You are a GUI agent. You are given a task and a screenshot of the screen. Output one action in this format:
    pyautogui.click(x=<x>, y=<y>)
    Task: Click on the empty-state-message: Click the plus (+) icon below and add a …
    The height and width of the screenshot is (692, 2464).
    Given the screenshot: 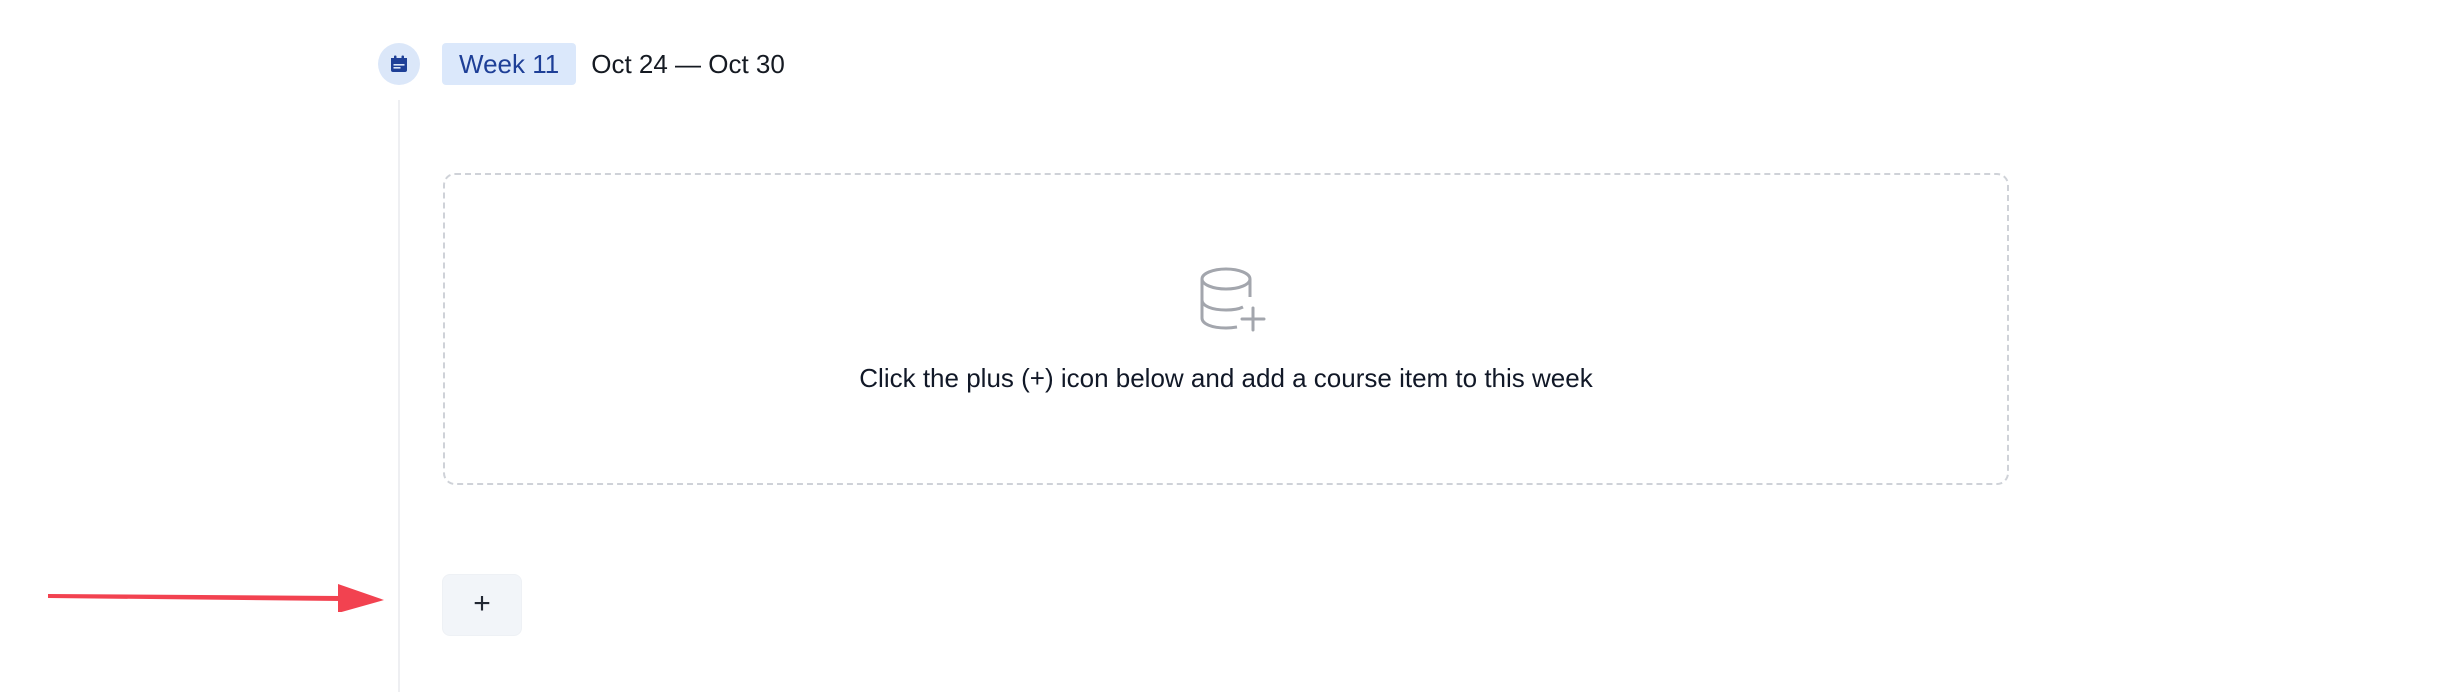 What is the action you would take?
    pyautogui.click(x=1226, y=378)
    